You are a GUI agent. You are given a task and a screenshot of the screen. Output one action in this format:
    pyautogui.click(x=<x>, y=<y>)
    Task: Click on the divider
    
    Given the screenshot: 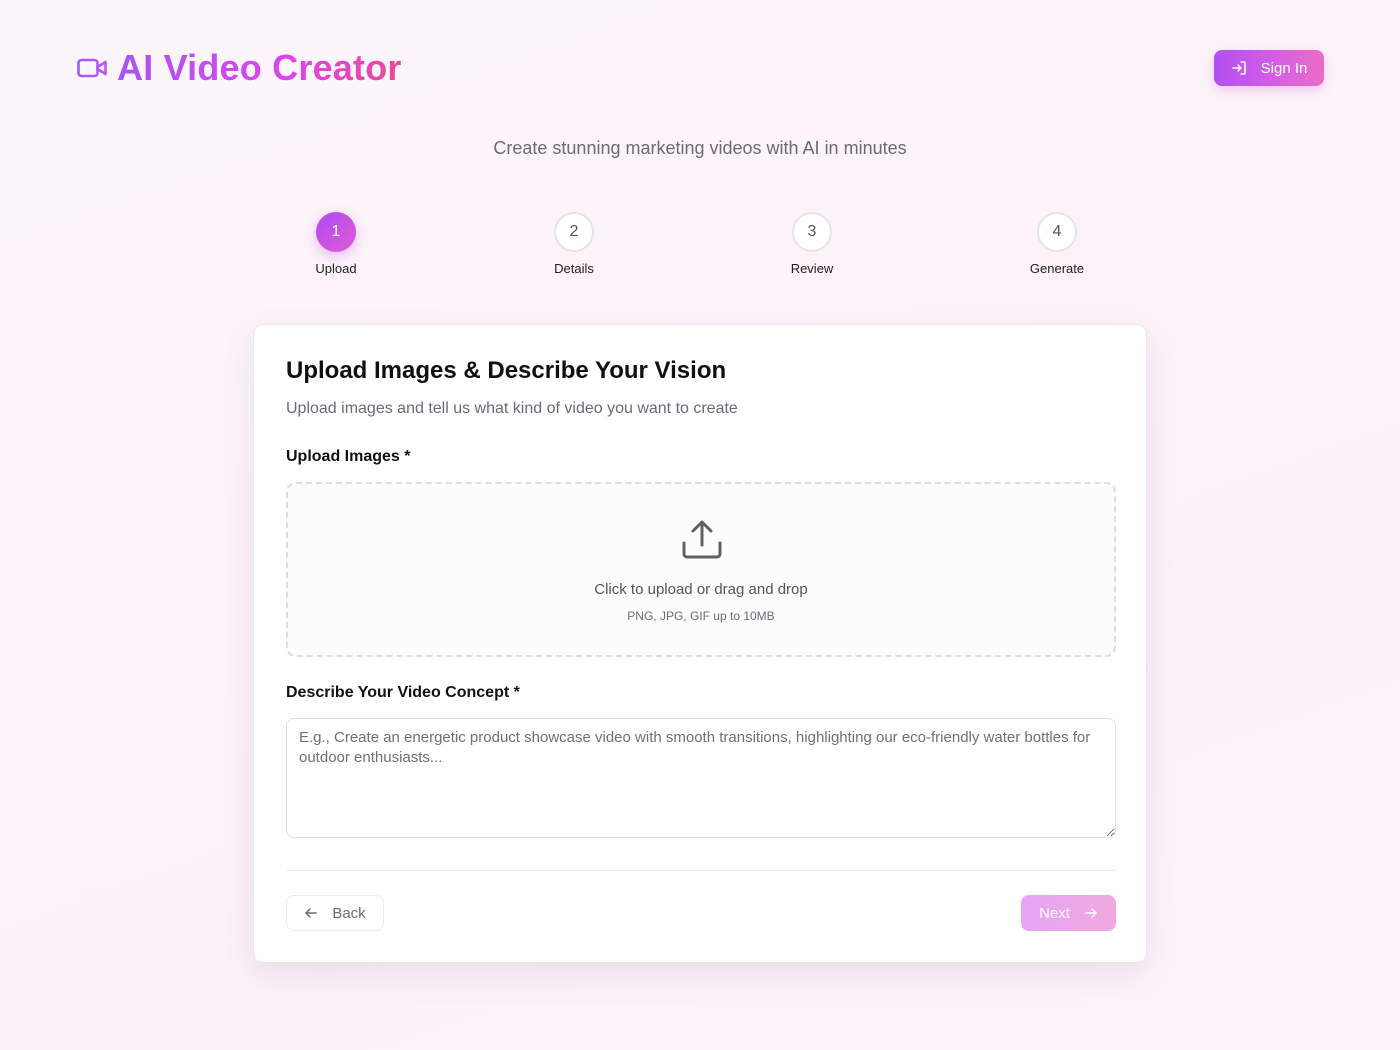 What is the action you would take?
    pyautogui.click(x=701, y=870)
    